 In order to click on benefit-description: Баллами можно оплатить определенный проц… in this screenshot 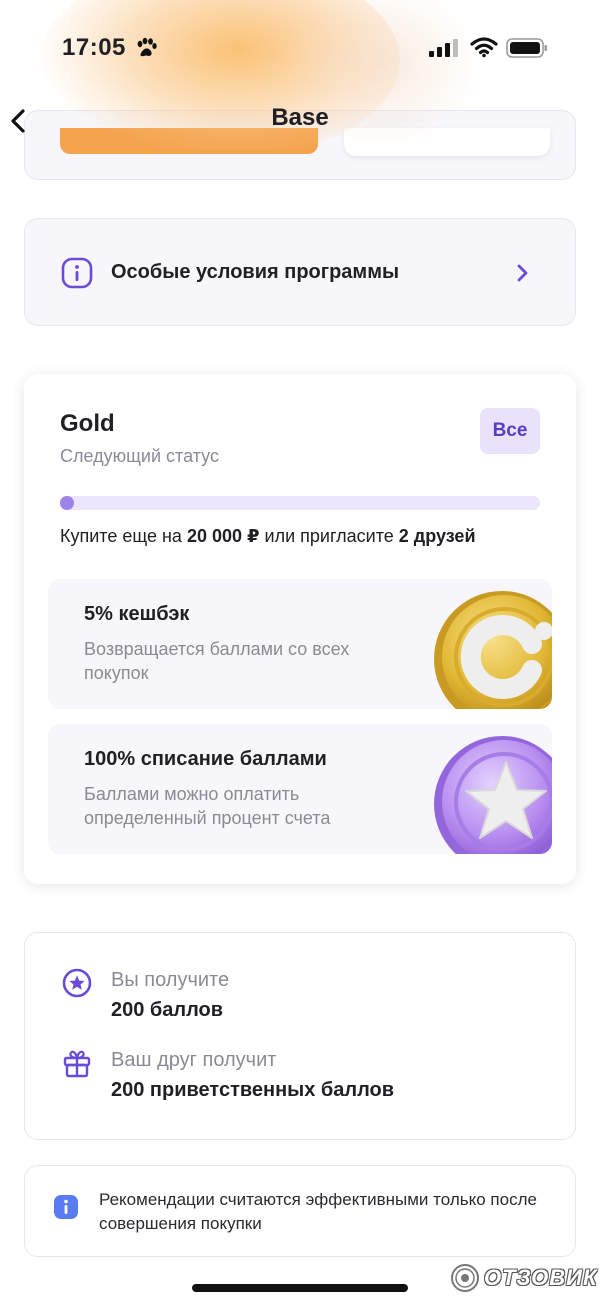, I will do `click(207, 806)`.